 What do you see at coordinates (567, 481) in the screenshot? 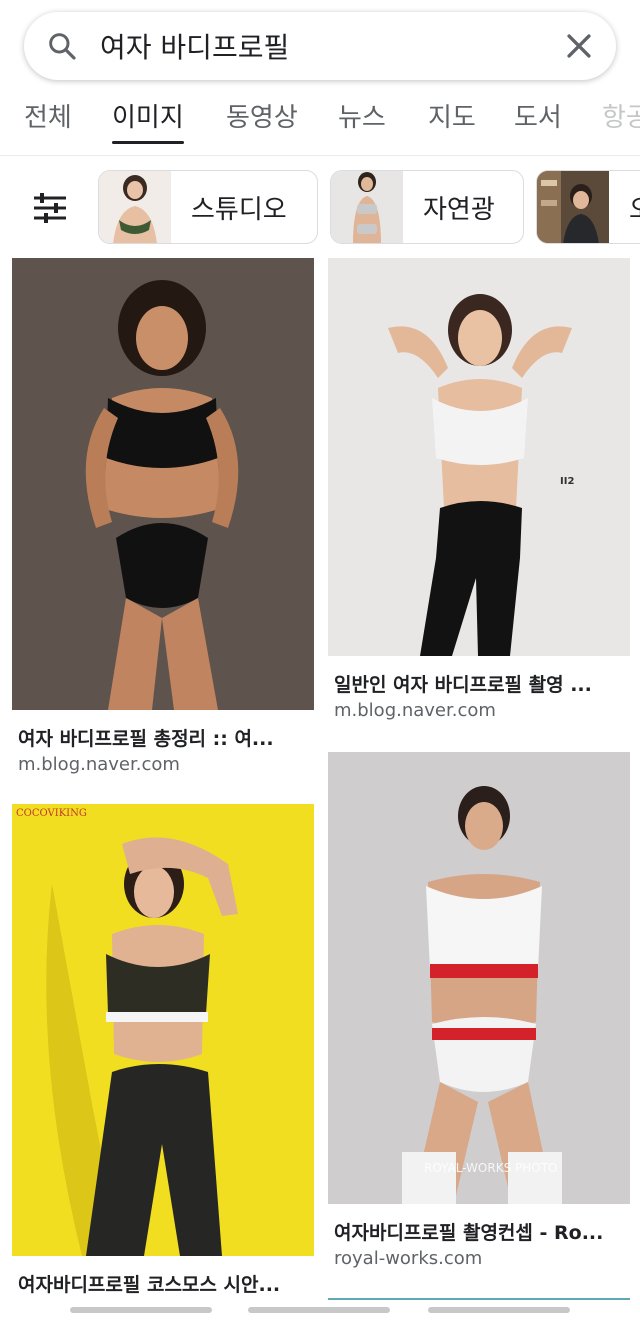
I see `watermark-logo: II2` at bounding box center [567, 481].